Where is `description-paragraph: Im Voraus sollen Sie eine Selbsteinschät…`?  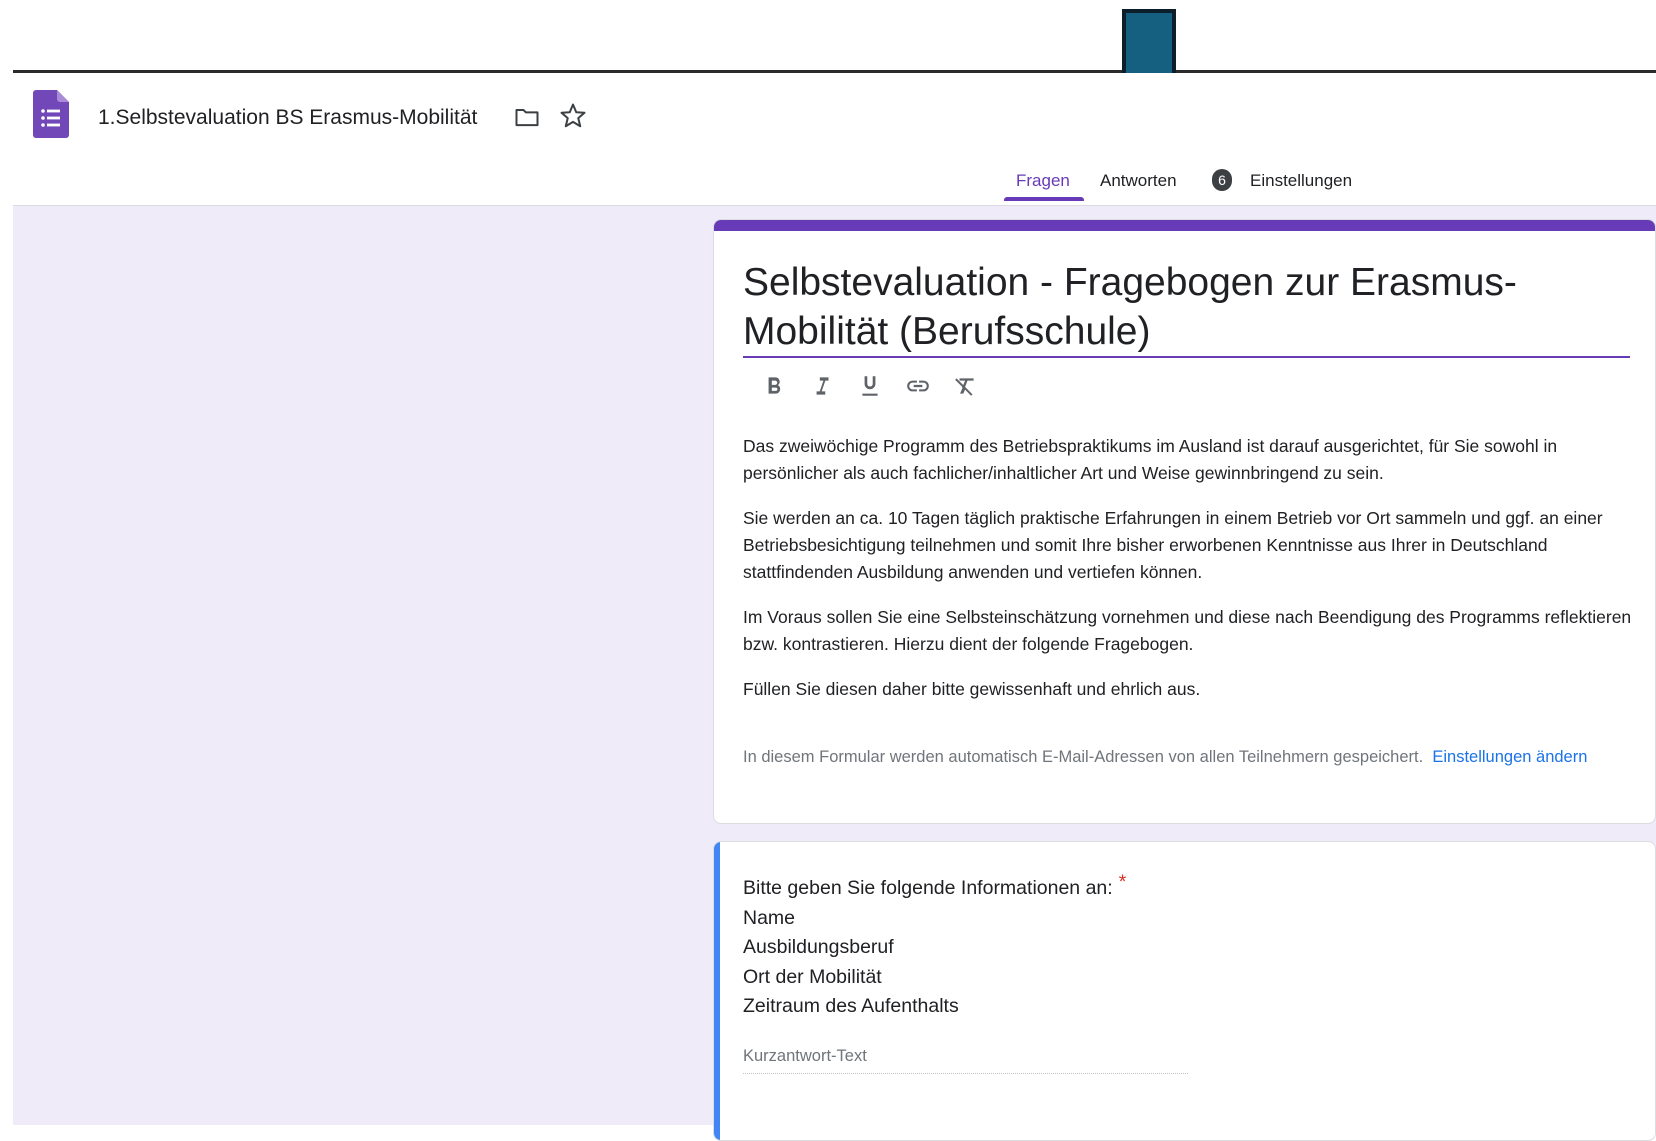 description-paragraph: Im Voraus sollen Sie eine Selbsteinschät… is located at coordinates (1187, 630).